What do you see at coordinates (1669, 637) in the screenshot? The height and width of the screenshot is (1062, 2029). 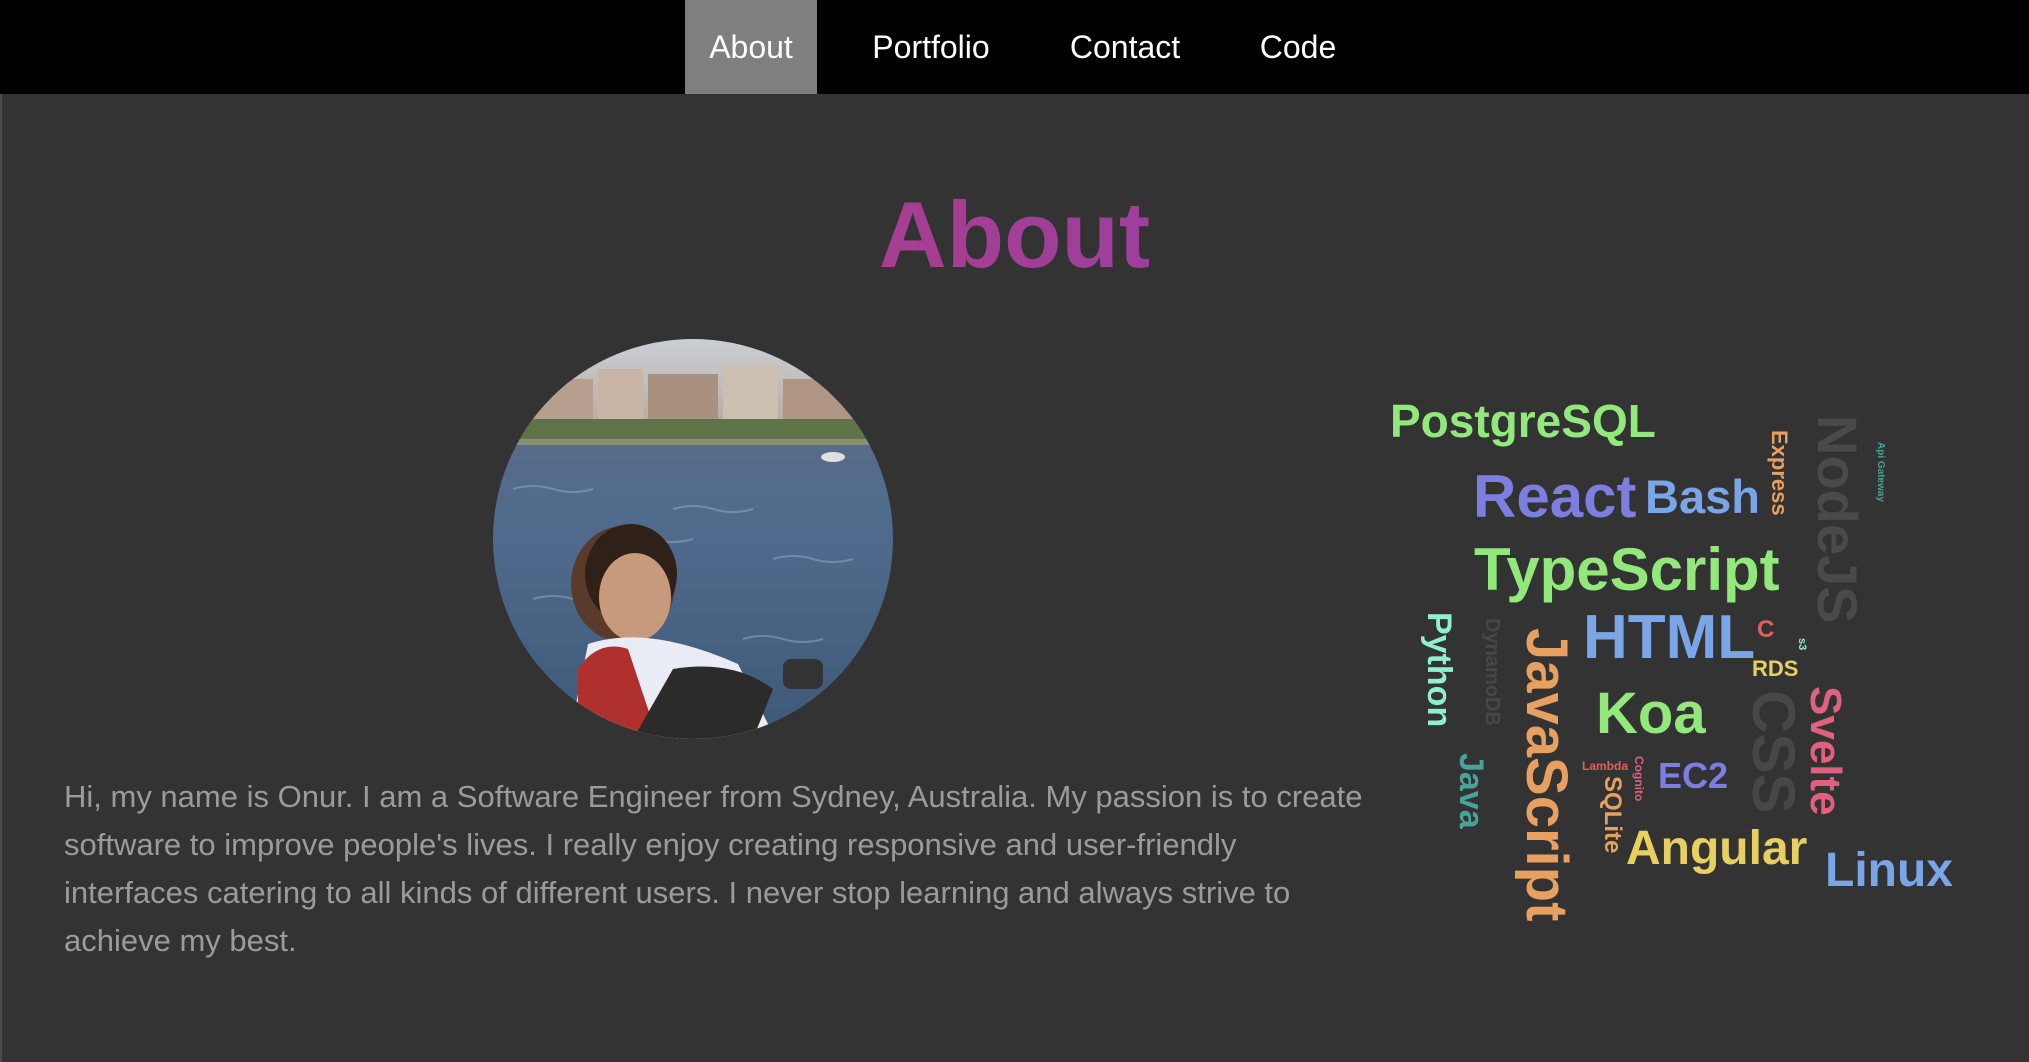 I see `skill-html: HTML` at bounding box center [1669, 637].